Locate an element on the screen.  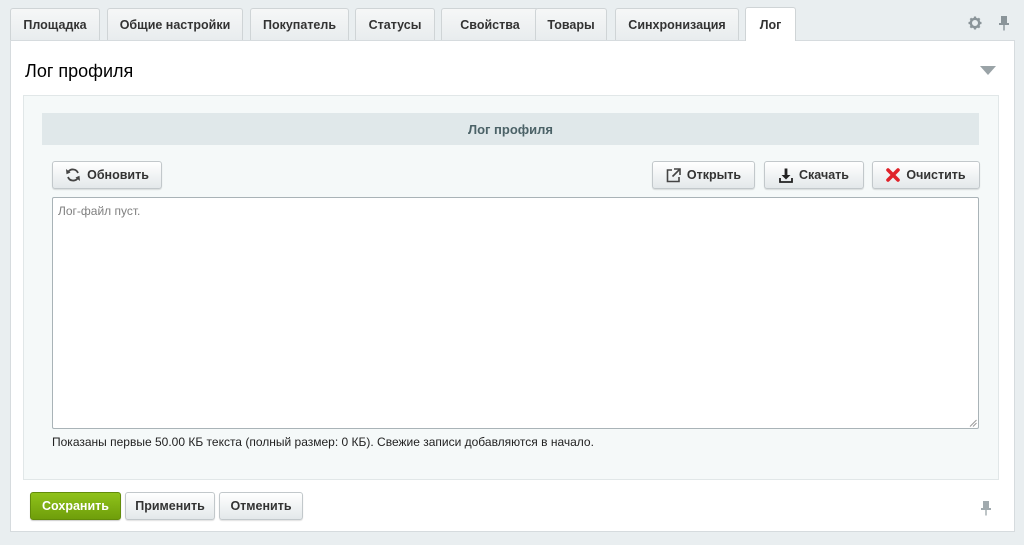
external-link-icon is located at coordinates (673, 175).